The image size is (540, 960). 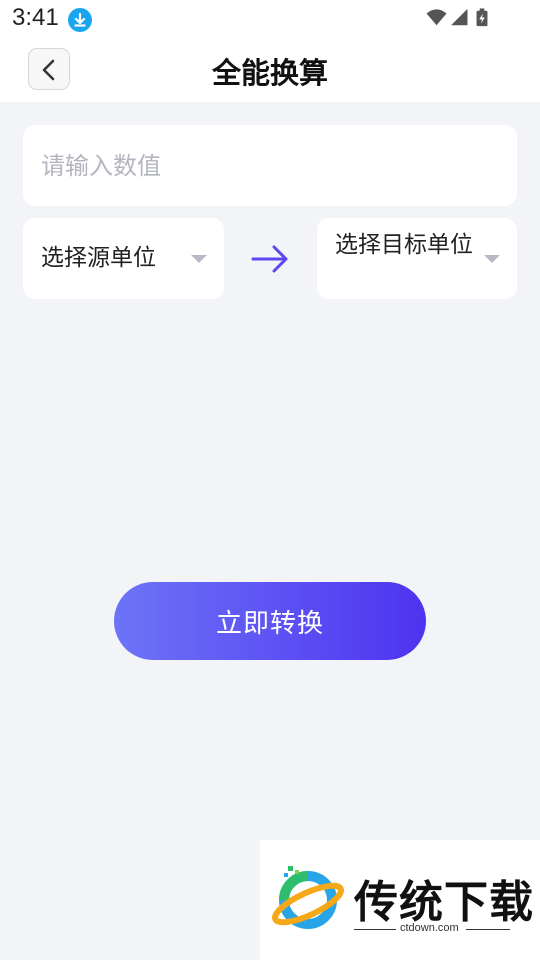 What do you see at coordinates (459, 17) in the screenshot?
I see `signal-icon` at bounding box center [459, 17].